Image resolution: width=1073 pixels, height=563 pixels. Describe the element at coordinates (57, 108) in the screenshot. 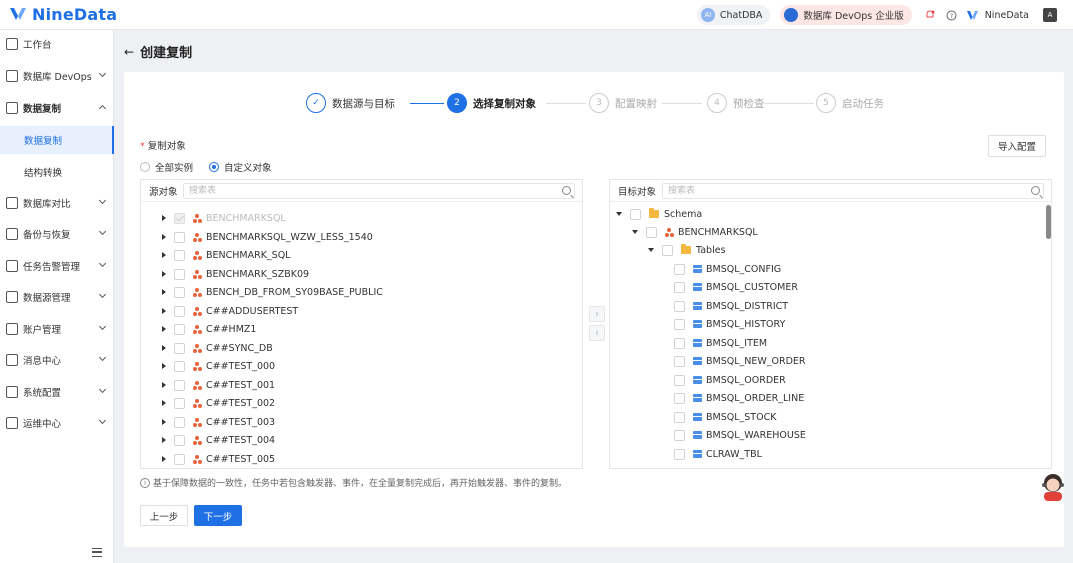

I see `sidebar-item-replication: 数据复制` at that location.